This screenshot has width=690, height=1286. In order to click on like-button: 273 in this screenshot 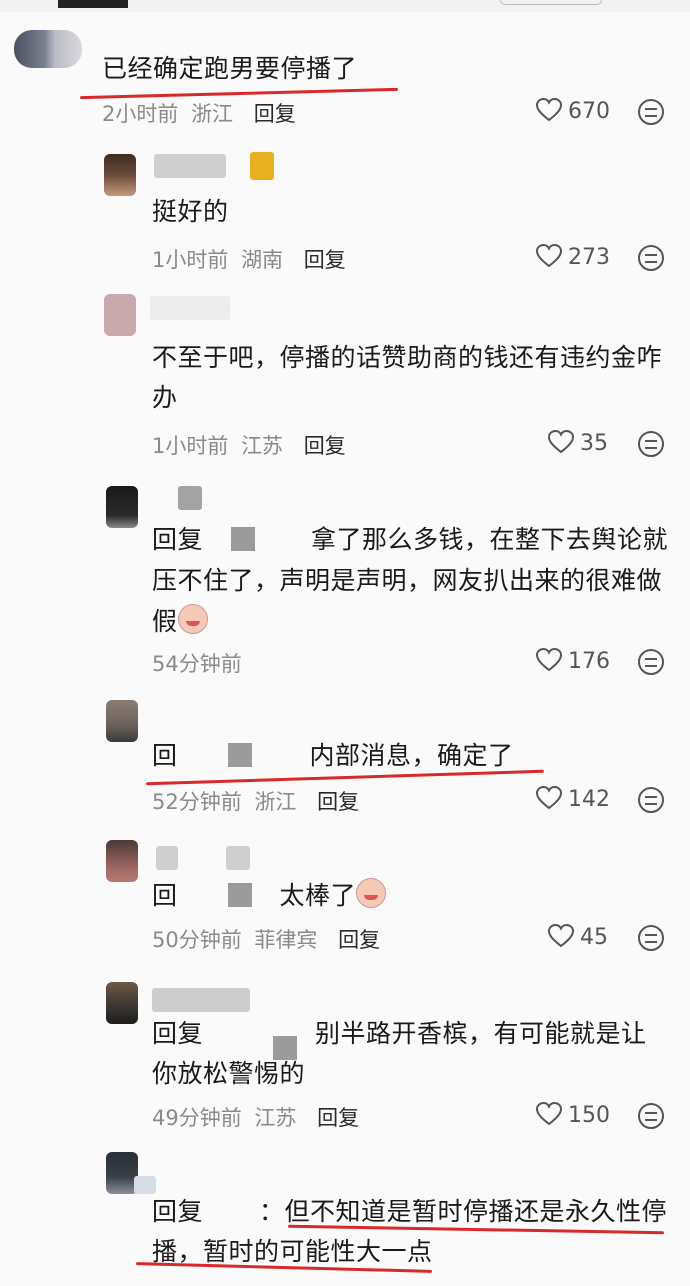, I will do `click(573, 257)`.